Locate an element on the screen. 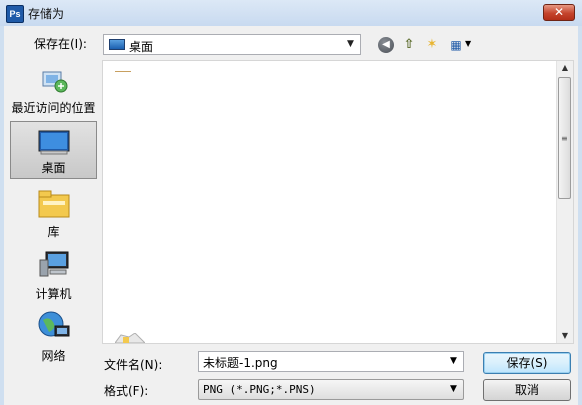 This screenshot has height=405, width=582. format-value: PNG (*.PNG;*.PNS) is located at coordinates (259, 389).